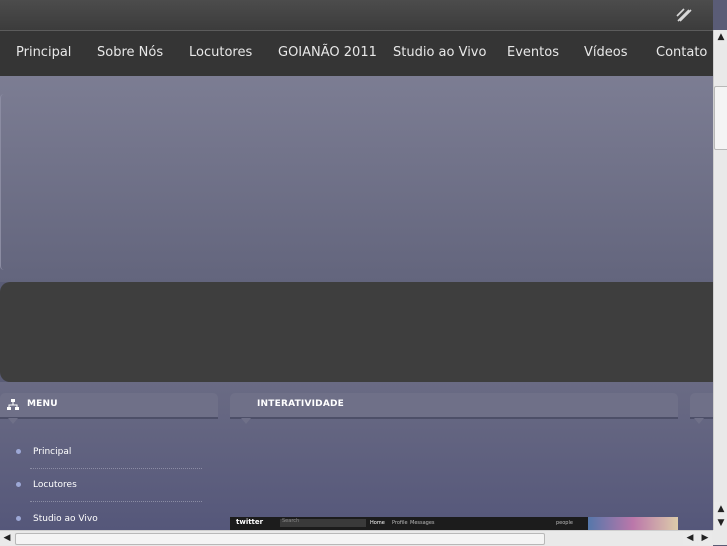  Describe the element at coordinates (327, 52) in the screenshot. I see `nav-goianao-2011: GOIANÃO 2011` at that location.